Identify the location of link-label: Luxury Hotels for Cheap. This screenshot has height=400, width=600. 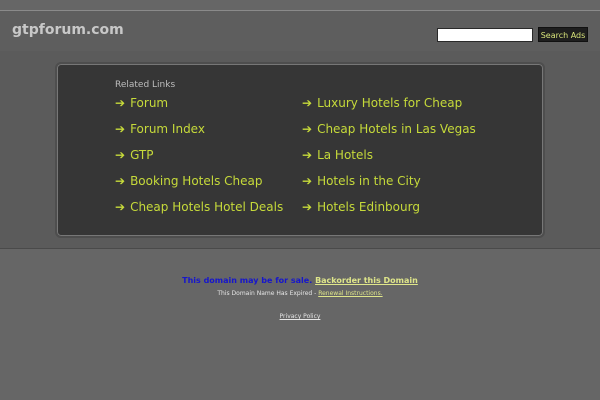
(390, 103).